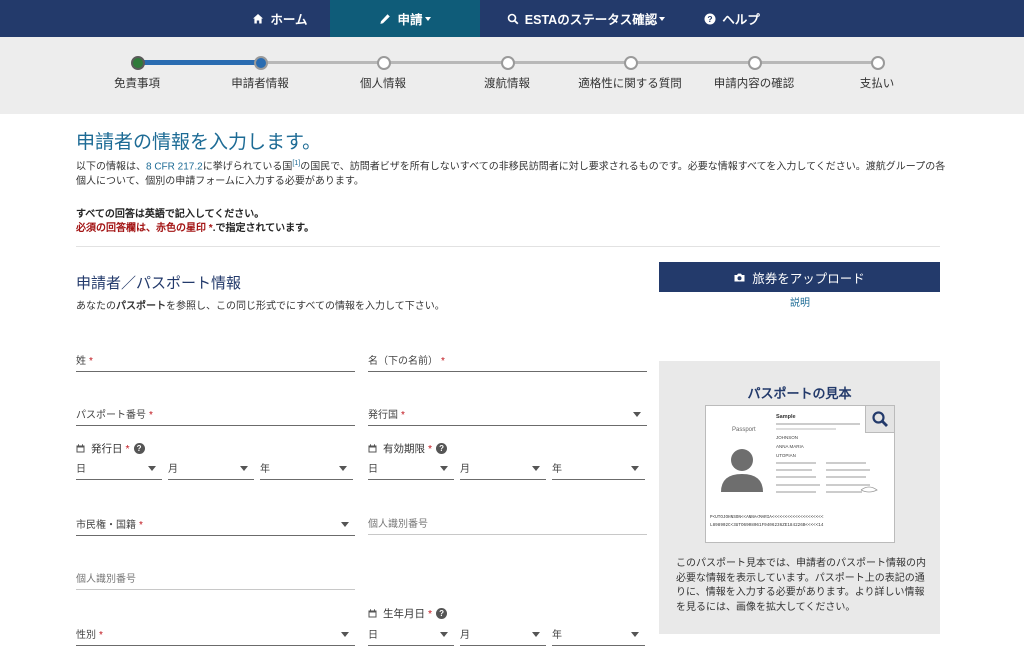 This screenshot has height=650, width=1024. I want to click on step-dot-review, so click(755, 63).